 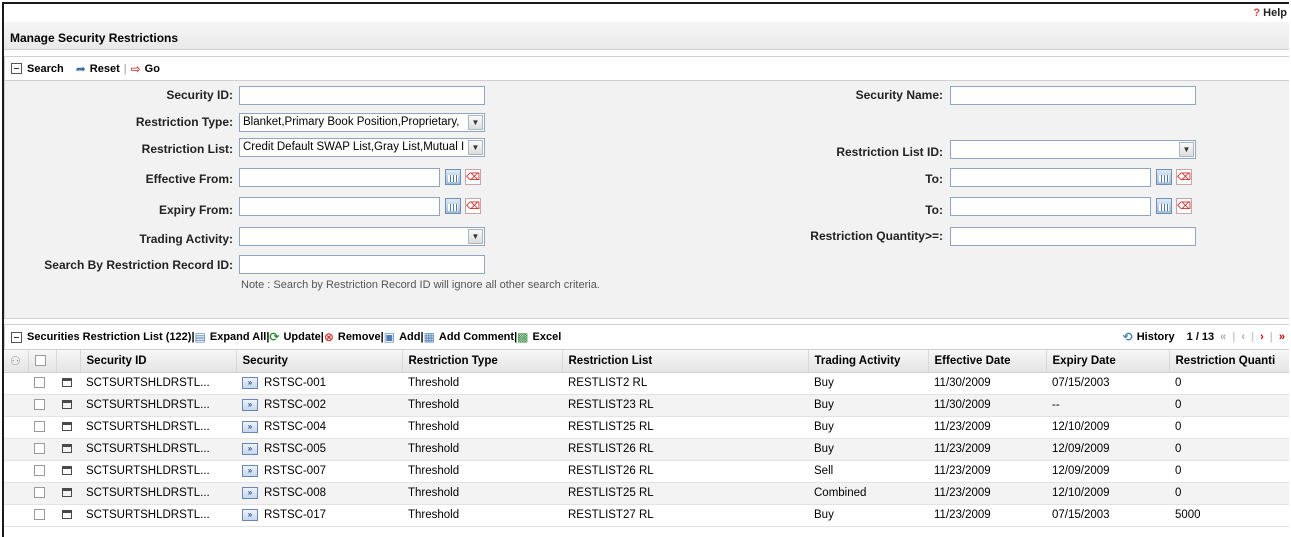 I want to click on record-id-input, so click(x=362, y=264).